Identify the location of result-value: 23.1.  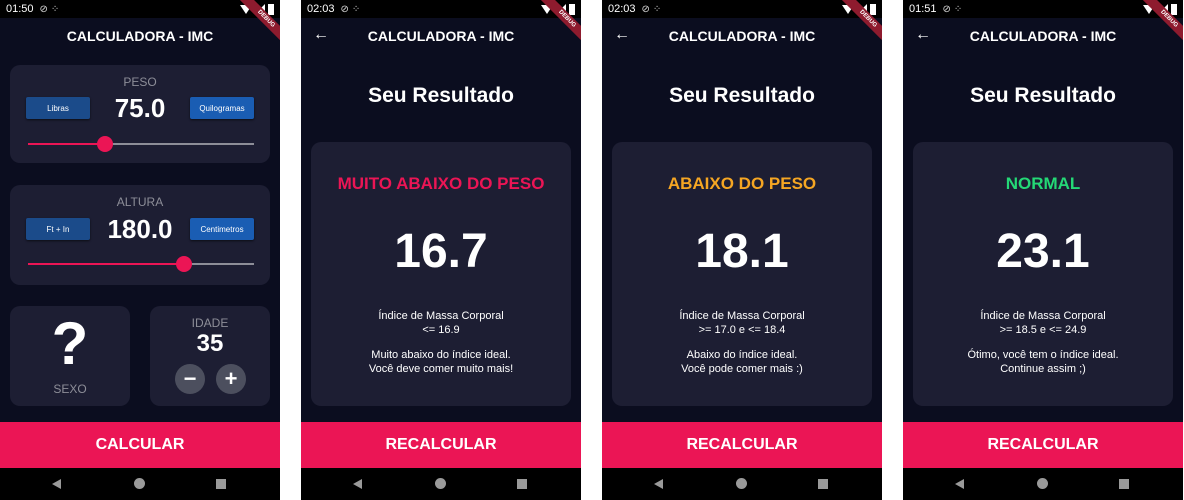
(1043, 251).